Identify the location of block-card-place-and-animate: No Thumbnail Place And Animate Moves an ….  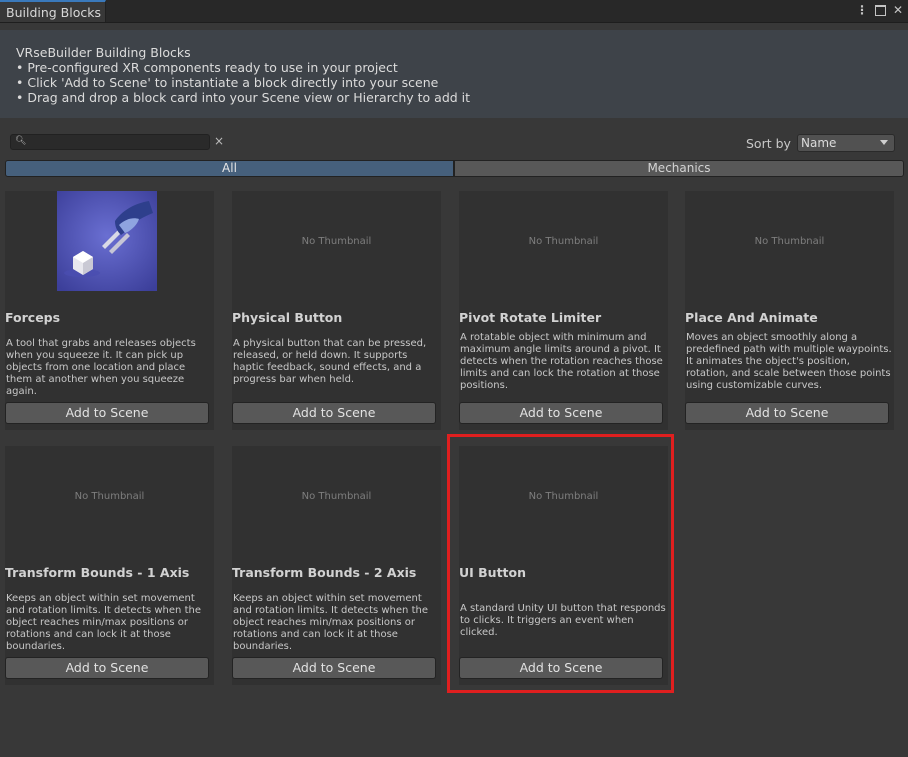
(789, 310).